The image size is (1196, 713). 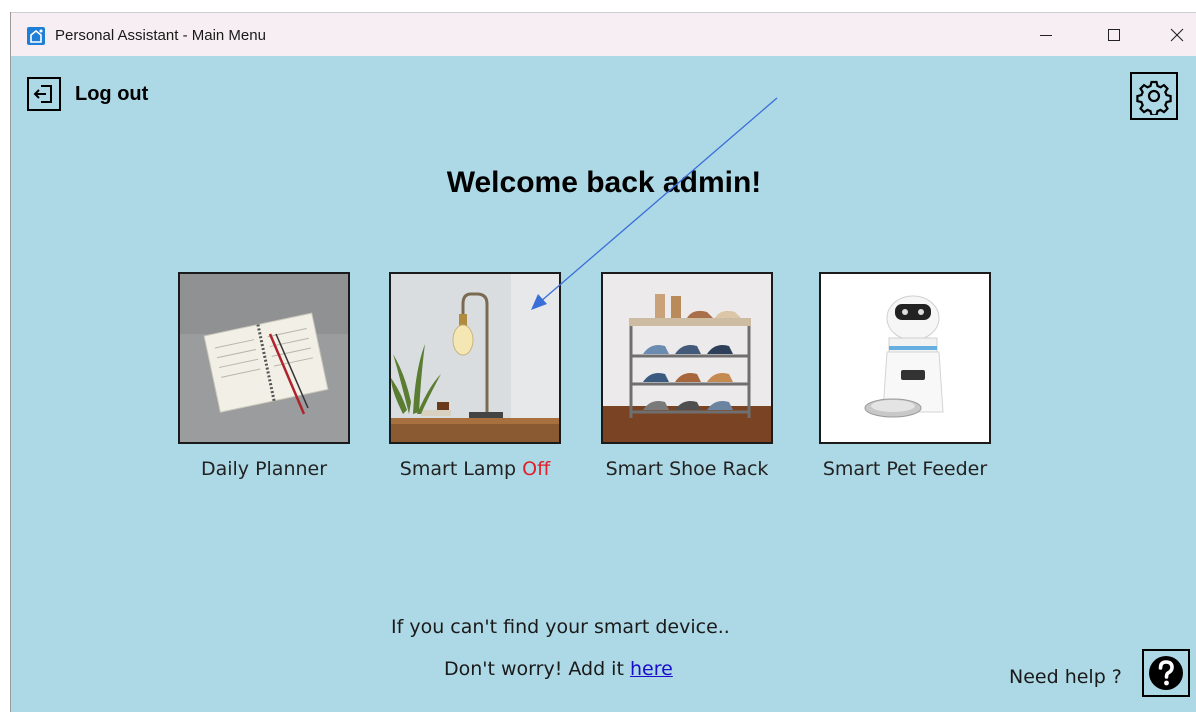 I want to click on pet-feeder-image, so click(x=905, y=358).